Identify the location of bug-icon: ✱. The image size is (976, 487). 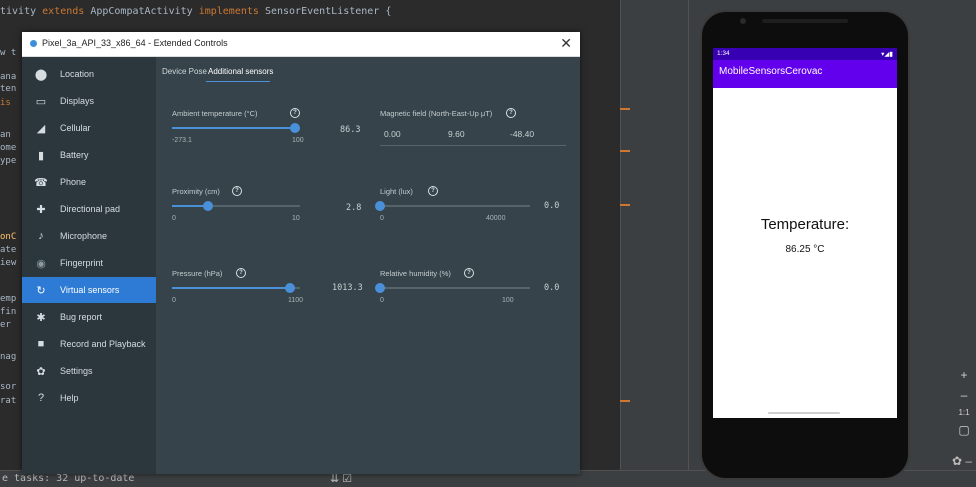
(41, 317).